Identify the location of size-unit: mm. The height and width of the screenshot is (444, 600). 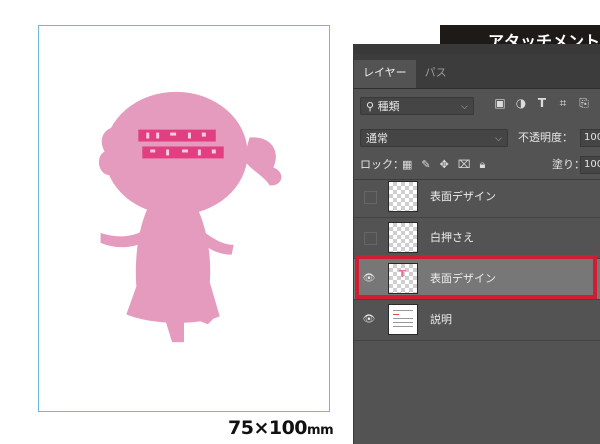
(320, 430).